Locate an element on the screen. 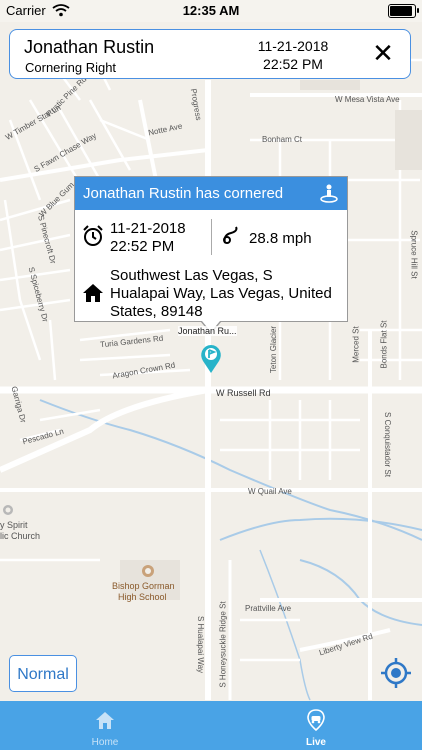 The image size is (422, 750). popup-title: Jonathan Rustin has cornered is located at coordinates (183, 193).